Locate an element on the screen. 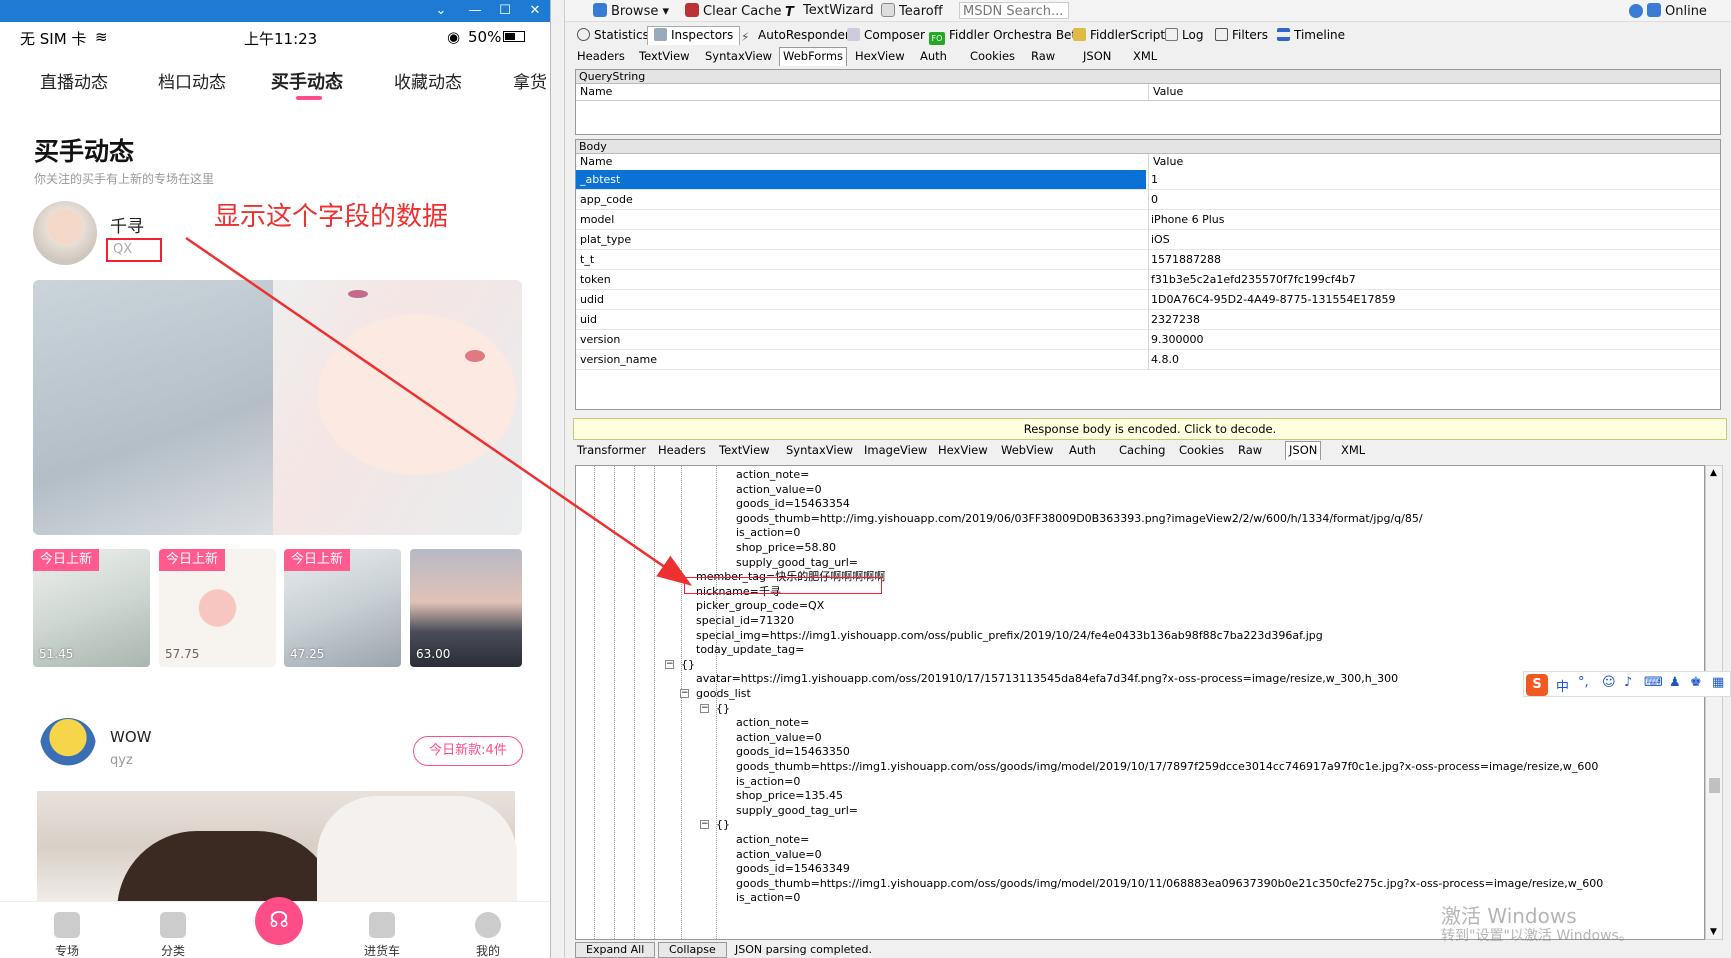 The image size is (1731, 958). maximize-icon: ☐ is located at coordinates (505, 11).